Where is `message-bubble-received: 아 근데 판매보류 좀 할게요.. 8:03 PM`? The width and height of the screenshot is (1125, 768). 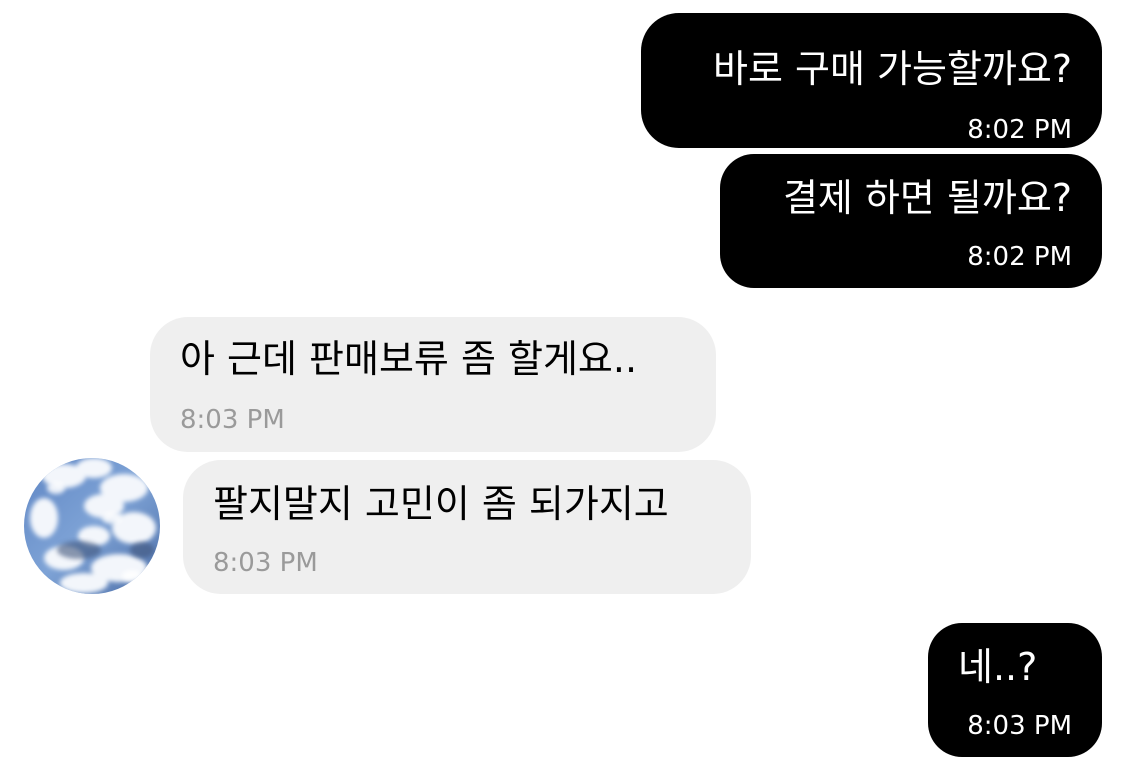
message-bubble-received: 아 근데 판매보류 좀 할게요.. 8:03 PM is located at coordinates (433, 384).